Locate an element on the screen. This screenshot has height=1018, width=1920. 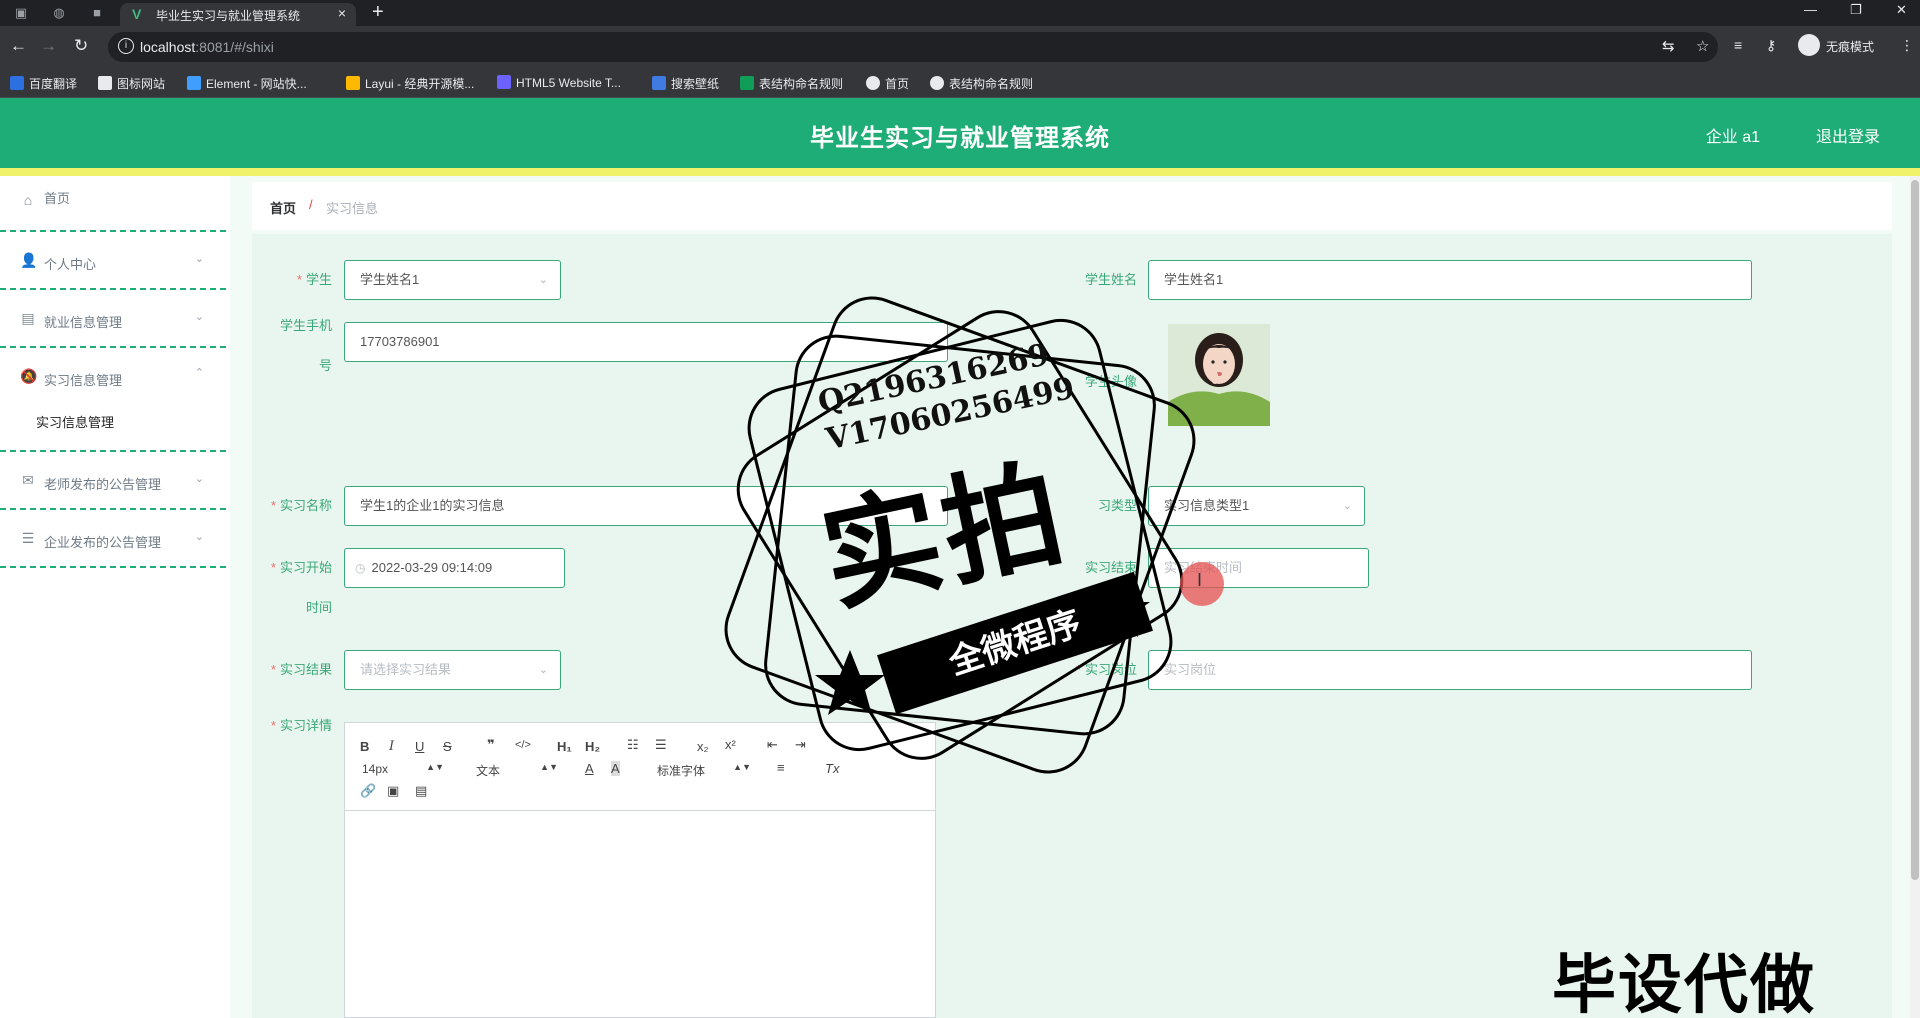
blockquote-button: ❞ is located at coordinates (491, 745).